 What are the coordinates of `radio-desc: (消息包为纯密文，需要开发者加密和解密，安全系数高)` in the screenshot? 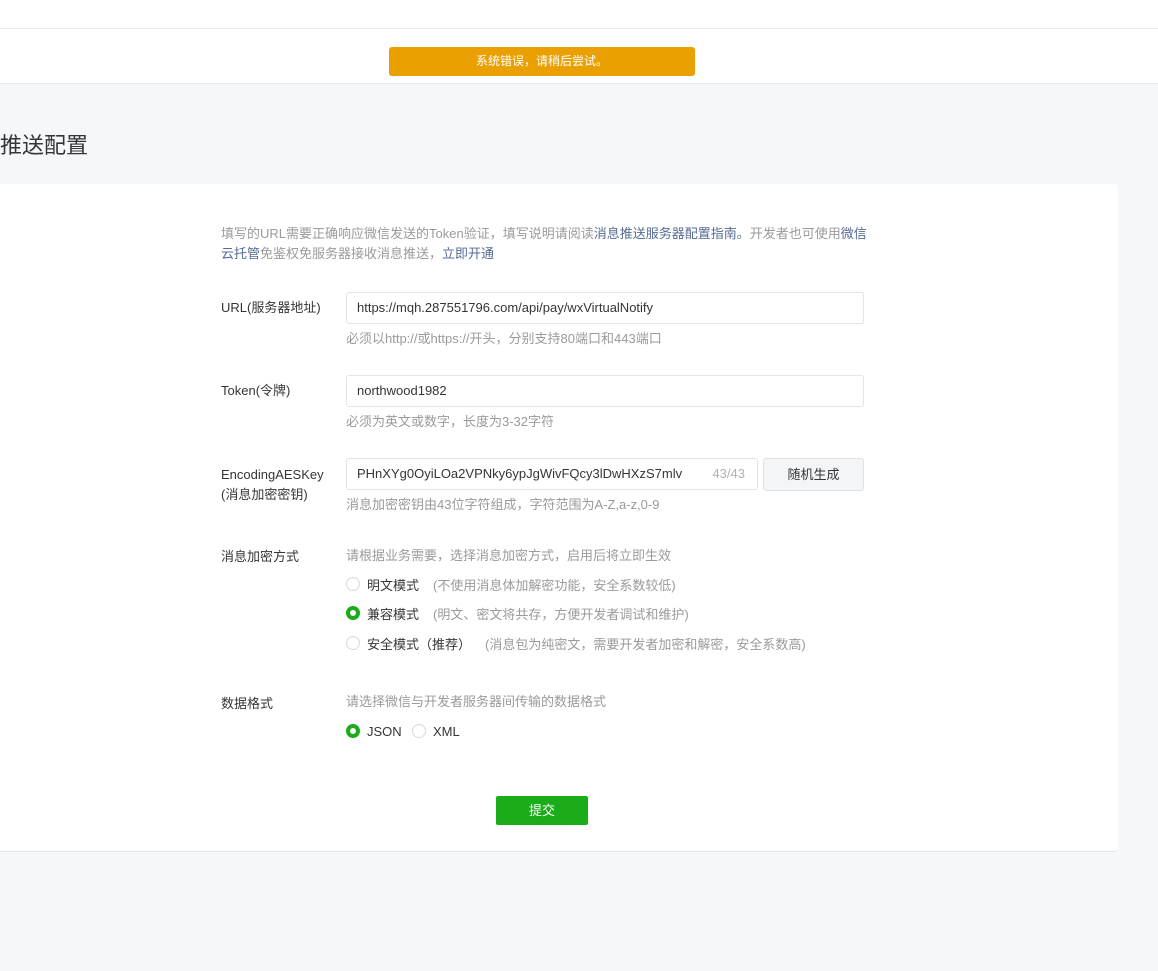 It's located at (645, 644).